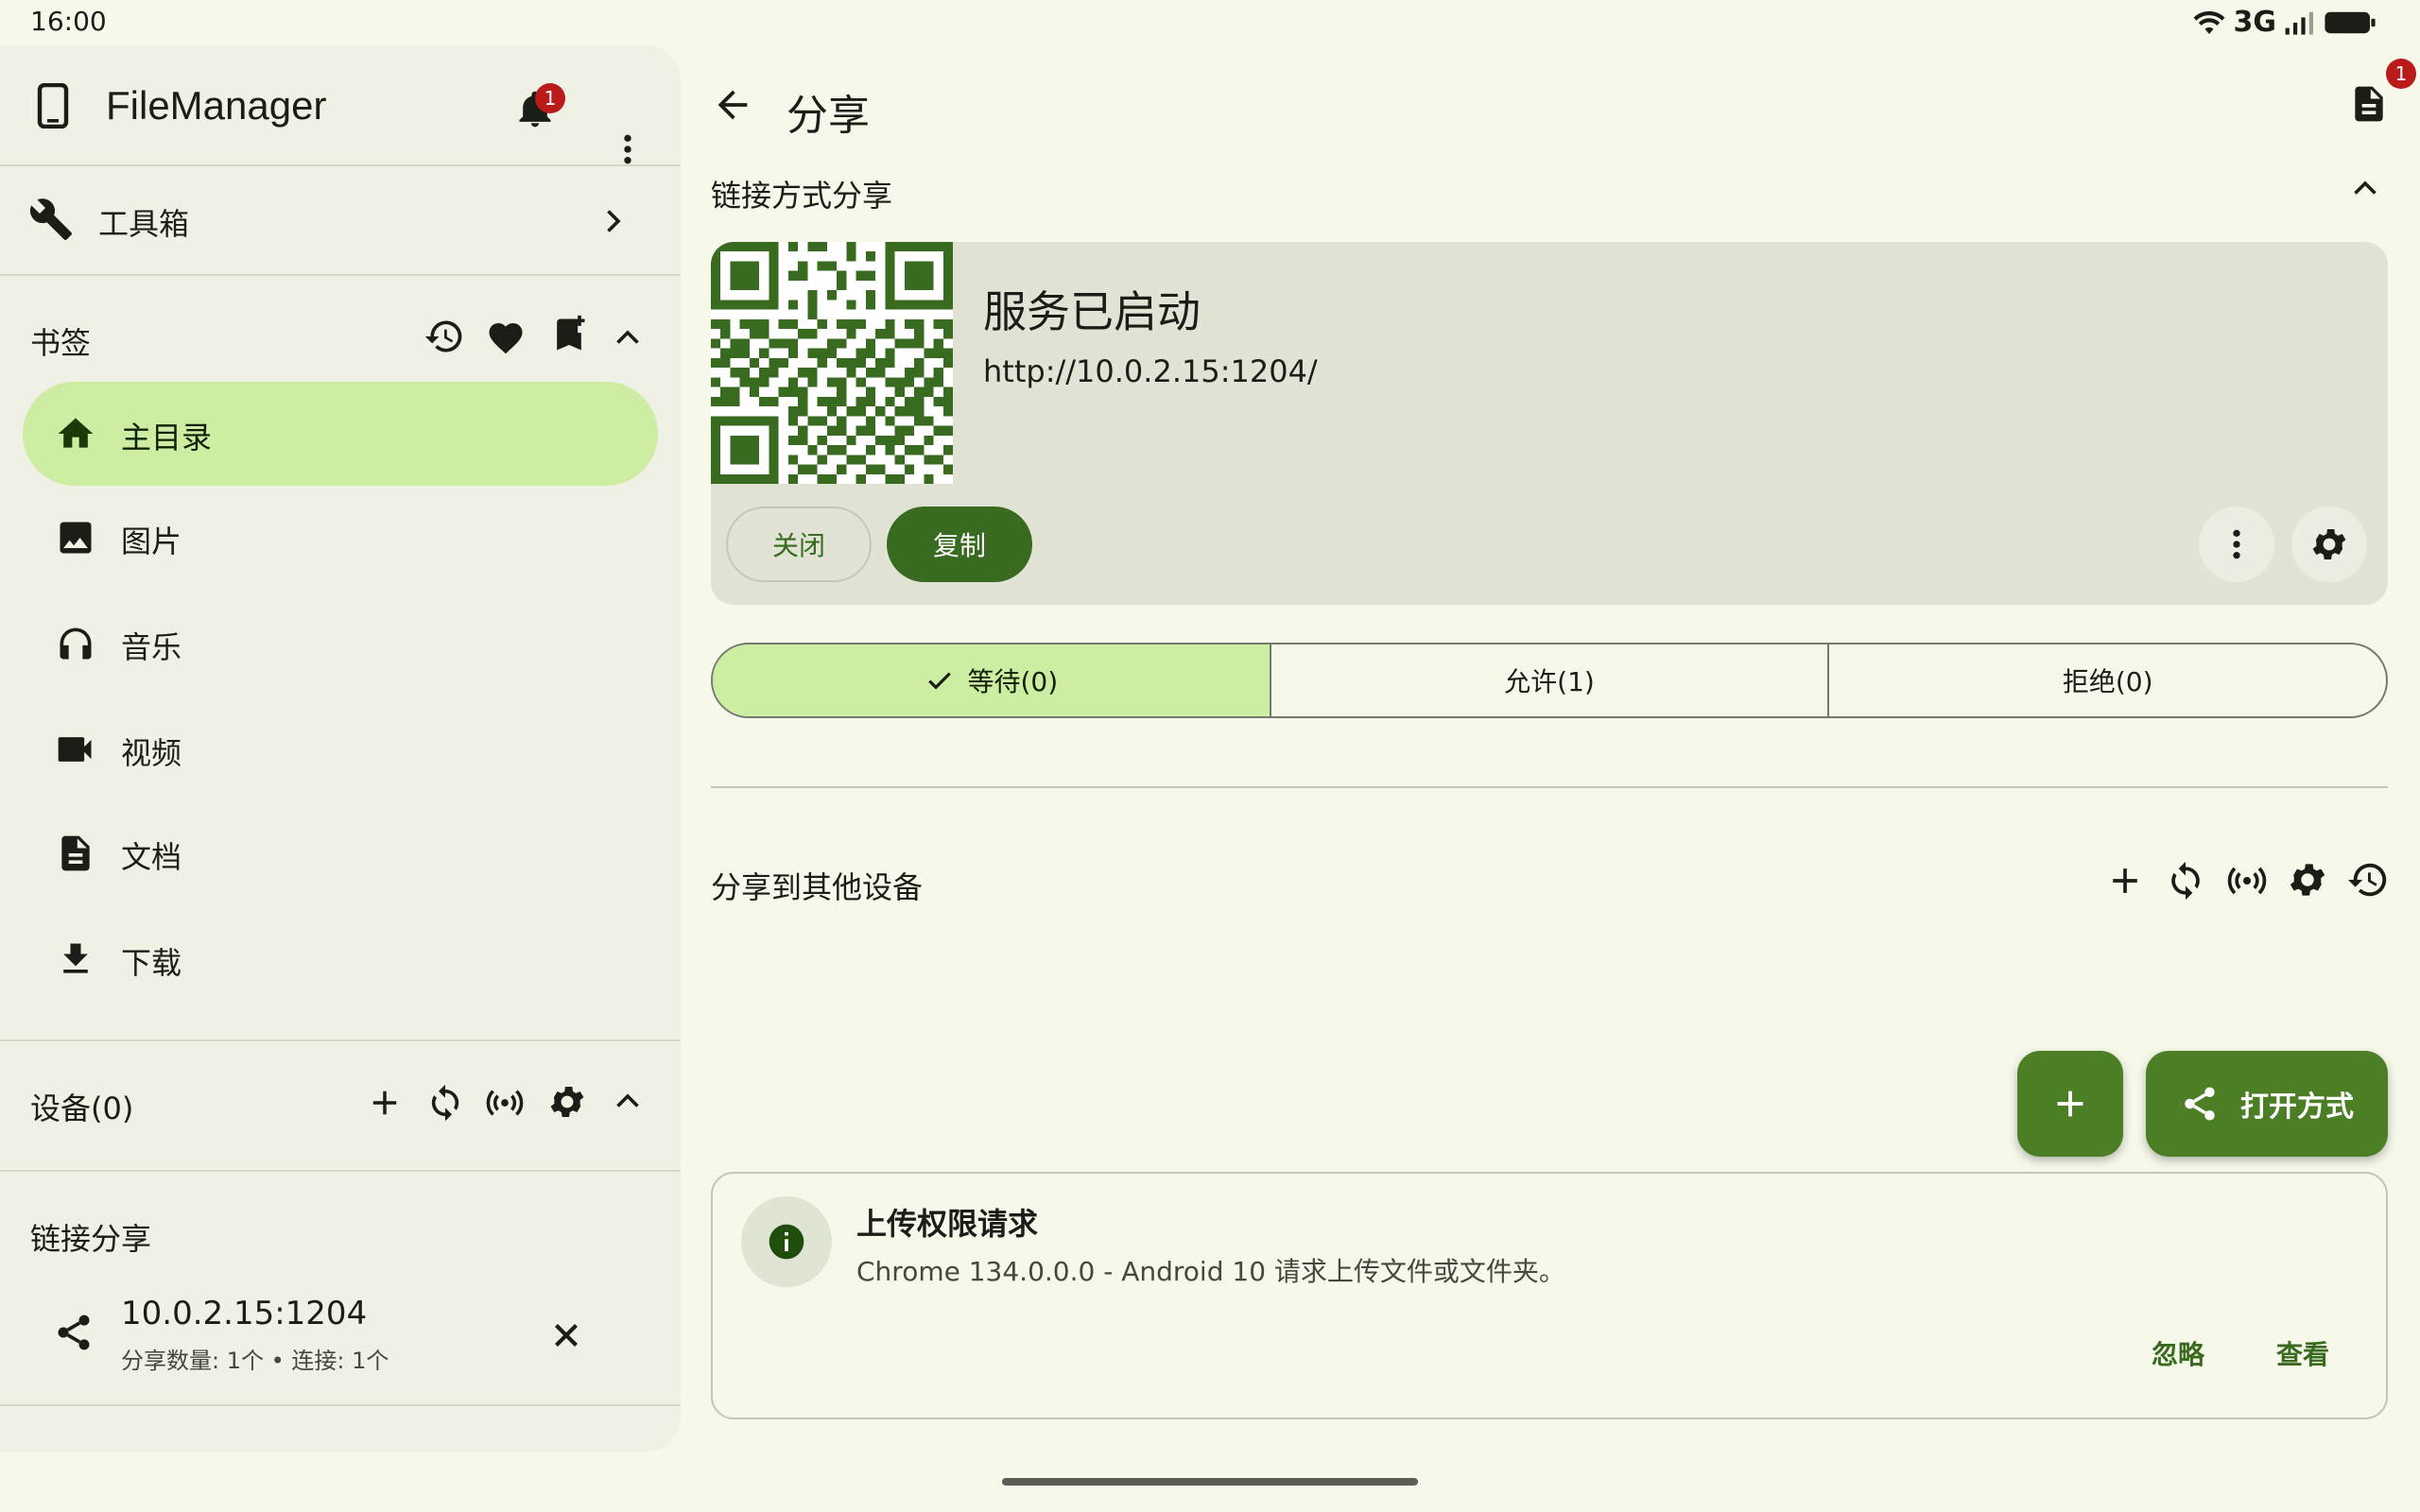  What do you see at coordinates (255, 1361) in the screenshot?
I see `share-details: 分享数量: 1个 • 连接: 1个` at bounding box center [255, 1361].